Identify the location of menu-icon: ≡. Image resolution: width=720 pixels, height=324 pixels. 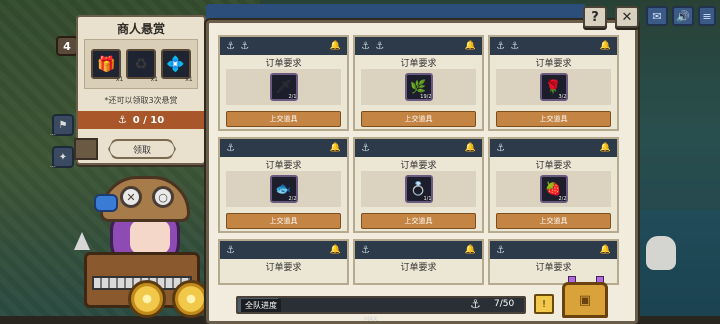
(707, 16).